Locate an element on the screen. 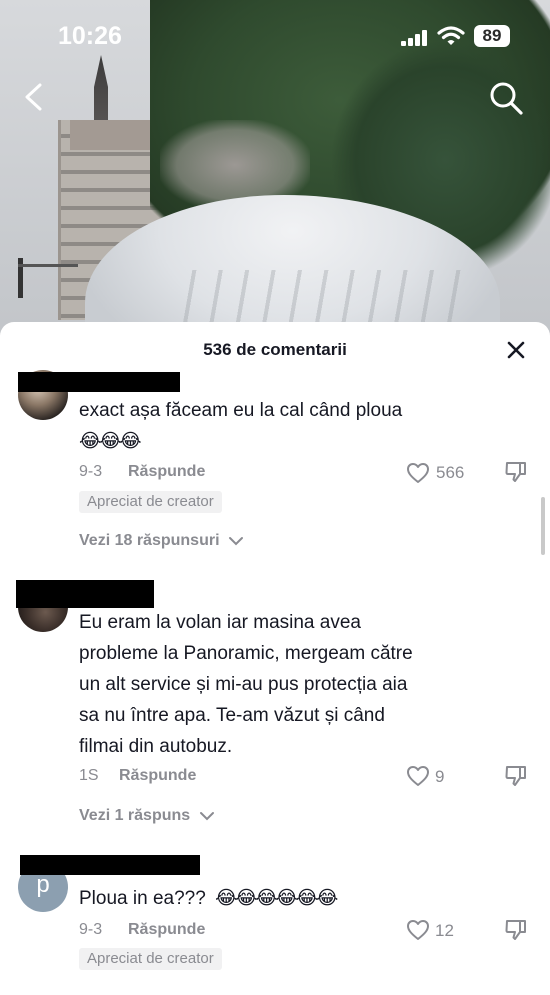 The width and height of the screenshot is (550, 995). comment-emoji: 😂😂😂😂😂😂 is located at coordinates (276, 898).